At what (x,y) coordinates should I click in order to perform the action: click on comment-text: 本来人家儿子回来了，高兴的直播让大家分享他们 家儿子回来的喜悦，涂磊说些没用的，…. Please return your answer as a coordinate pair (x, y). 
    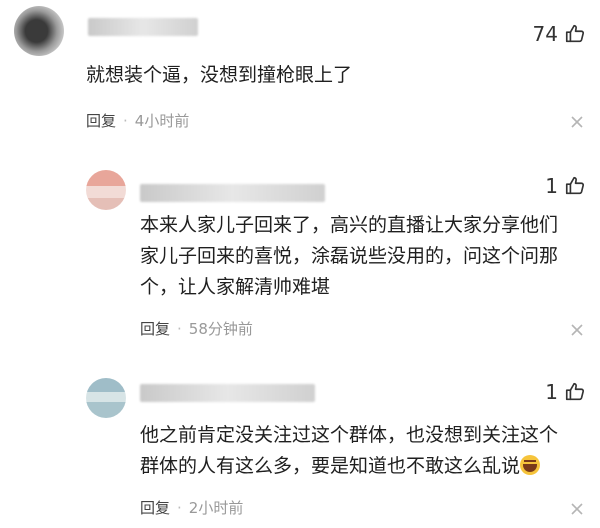
    Looking at the image, I should click on (360, 256).